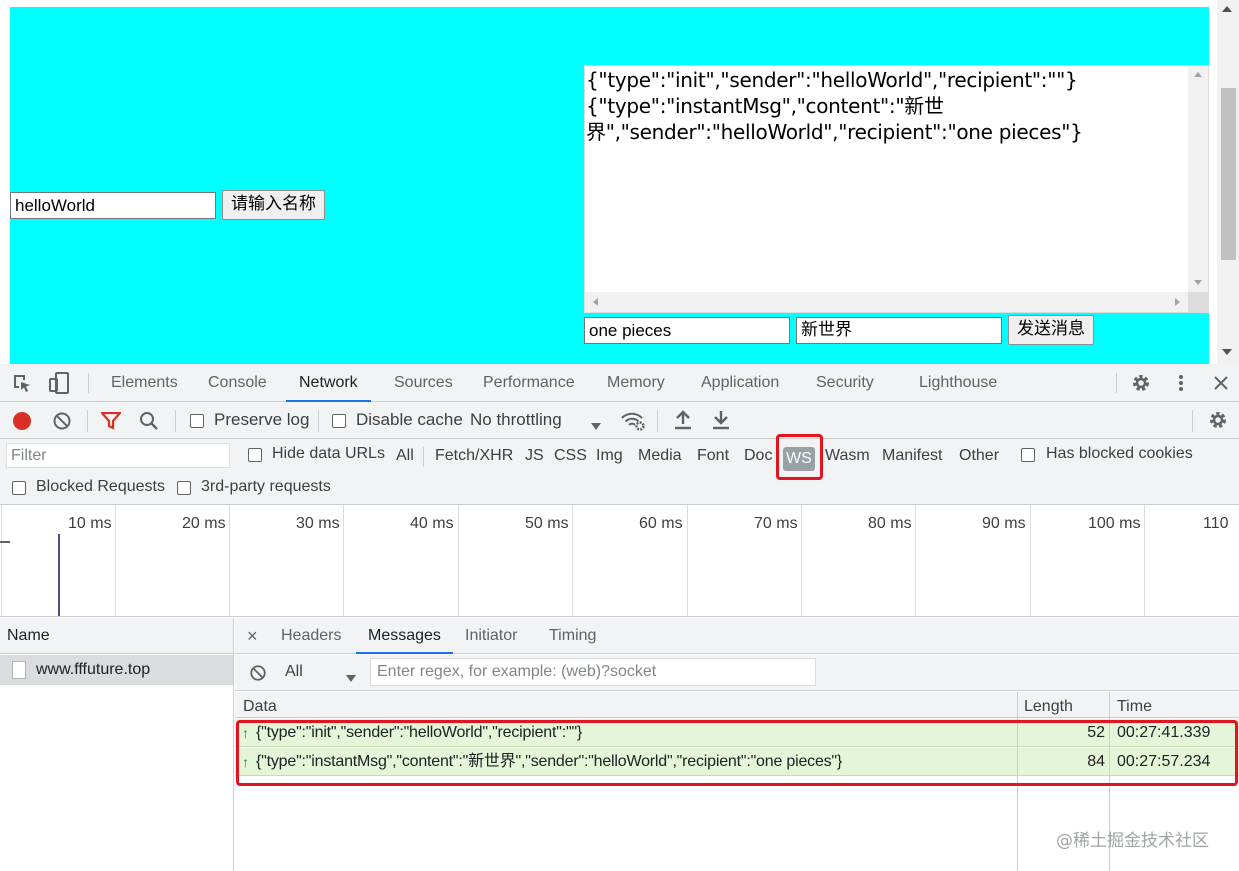 The image size is (1239, 871). I want to click on tab-console: Console, so click(237, 383).